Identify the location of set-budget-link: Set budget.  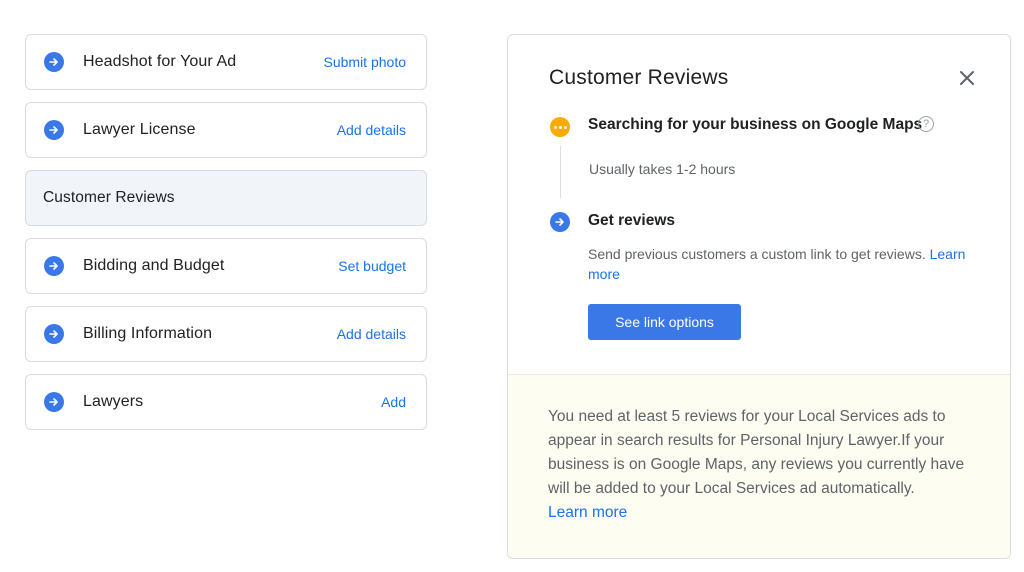
(372, 266).